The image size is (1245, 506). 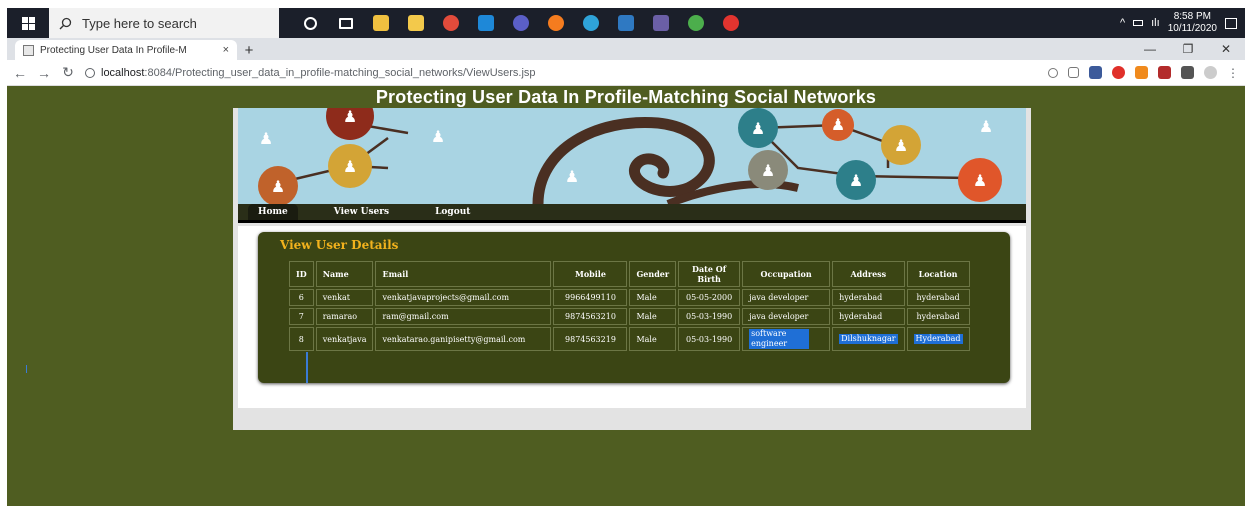 What do you see at coordinates (1138, 23) in the screenshot?
I see `battery-icon` at bounding box center [1138, 23].